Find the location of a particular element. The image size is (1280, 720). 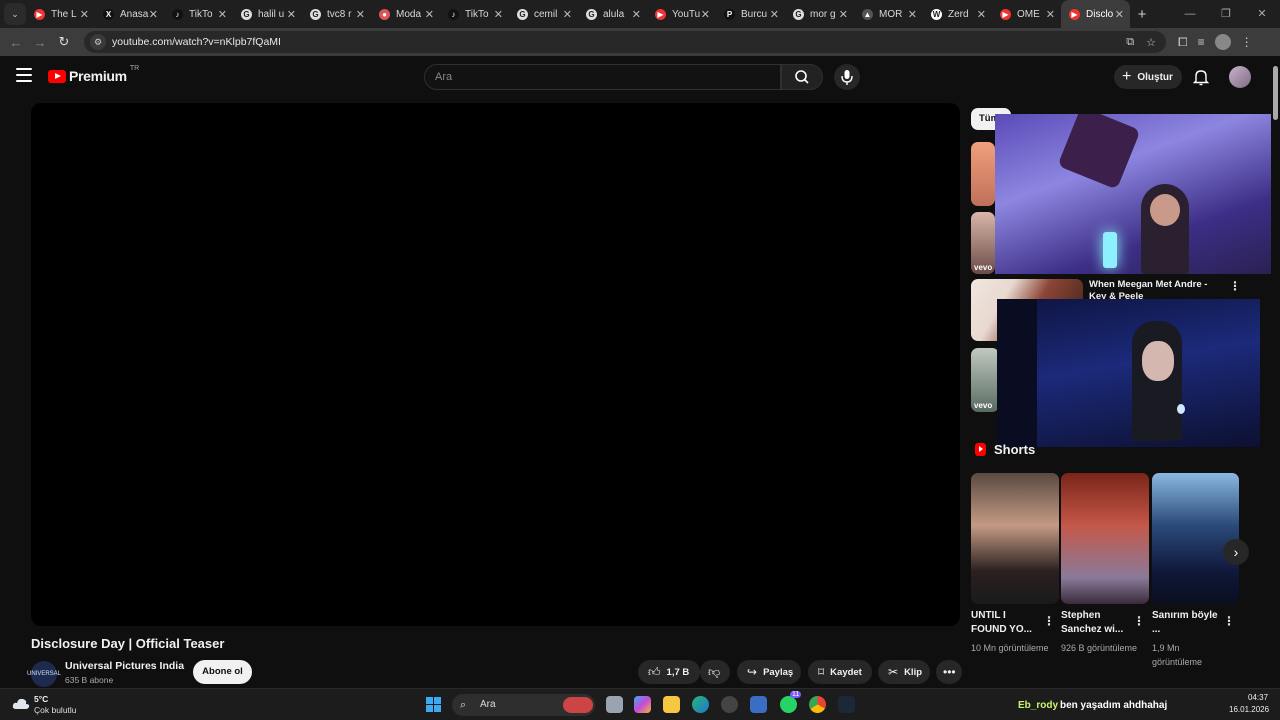

microphone-icon is located at coordinates (847, 77).